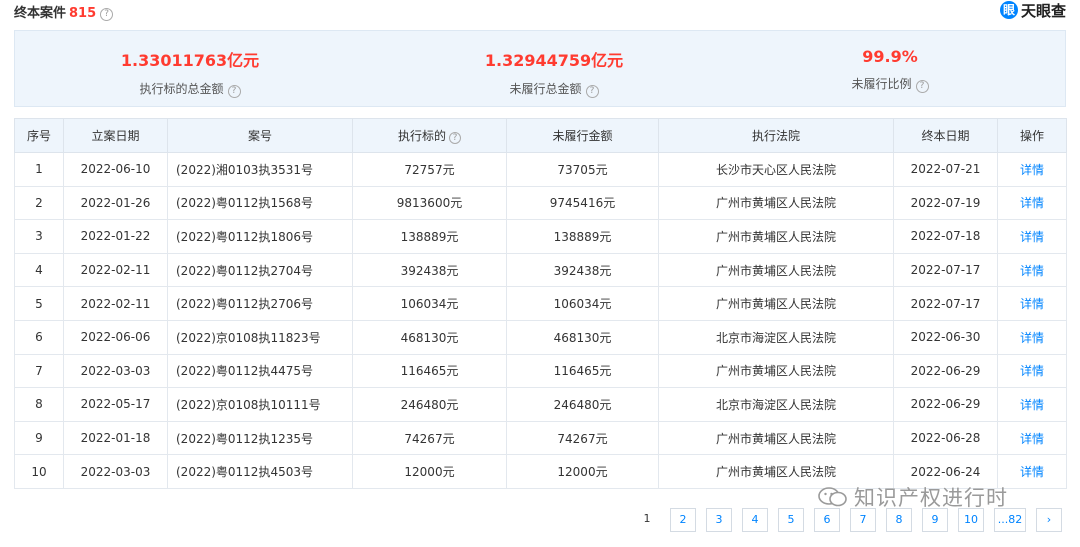 Image resolution: width=1080 pixels, height=547 pixels. I want to click on cell-index: 9, so click(39, 438).